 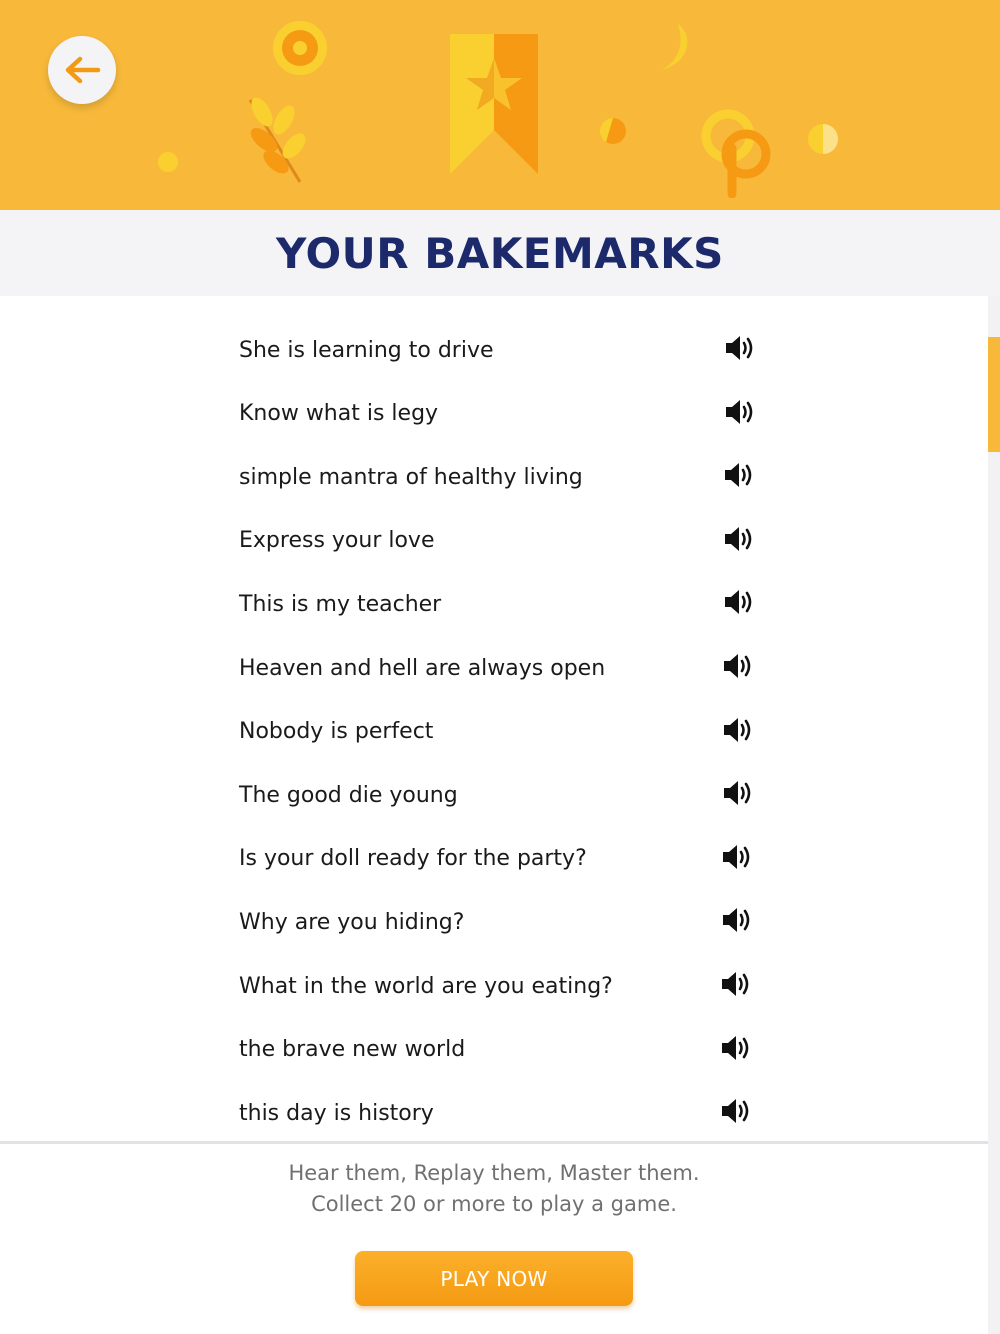 What do you see at coordinates (499, 604) in the screenshot?
I see `bakemark-row: This is my teacher` at bounding box center [499, 604].